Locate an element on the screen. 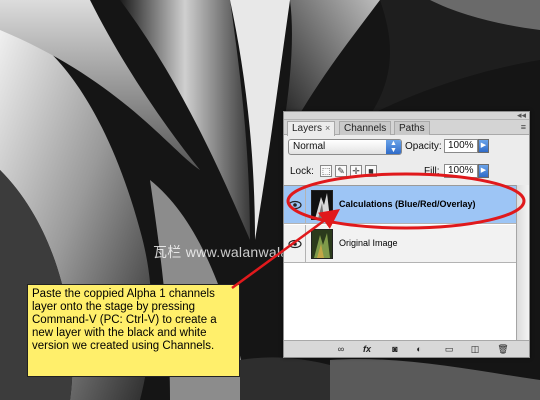 This screenshot has width=540, height=400. link-icon: ∞ is located at coordinates (341, 349).